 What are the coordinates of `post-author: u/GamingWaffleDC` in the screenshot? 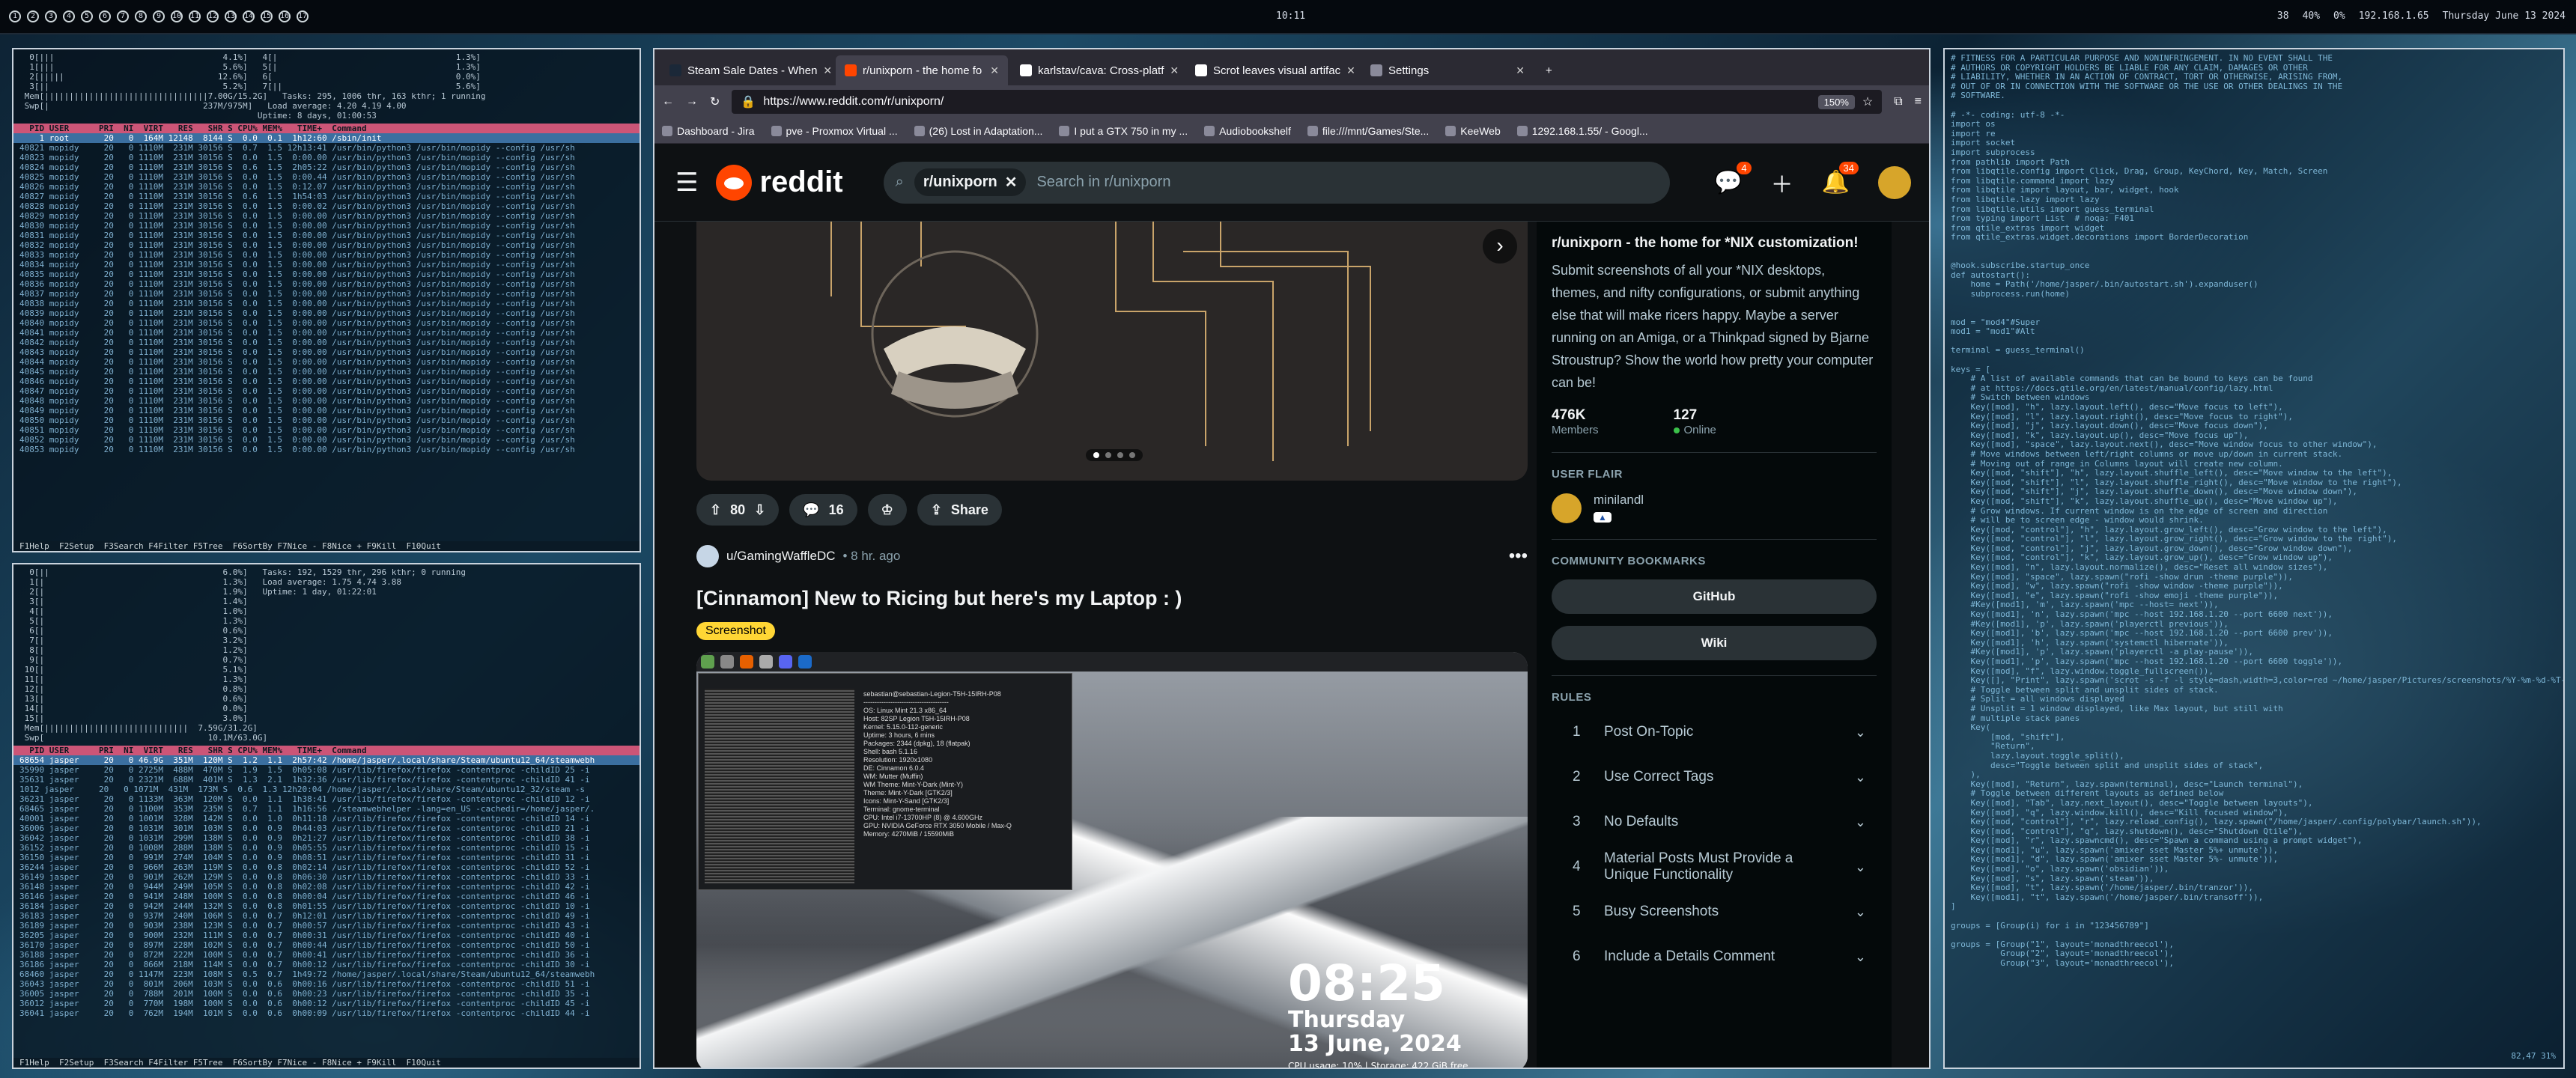 It's located at (781, 556).